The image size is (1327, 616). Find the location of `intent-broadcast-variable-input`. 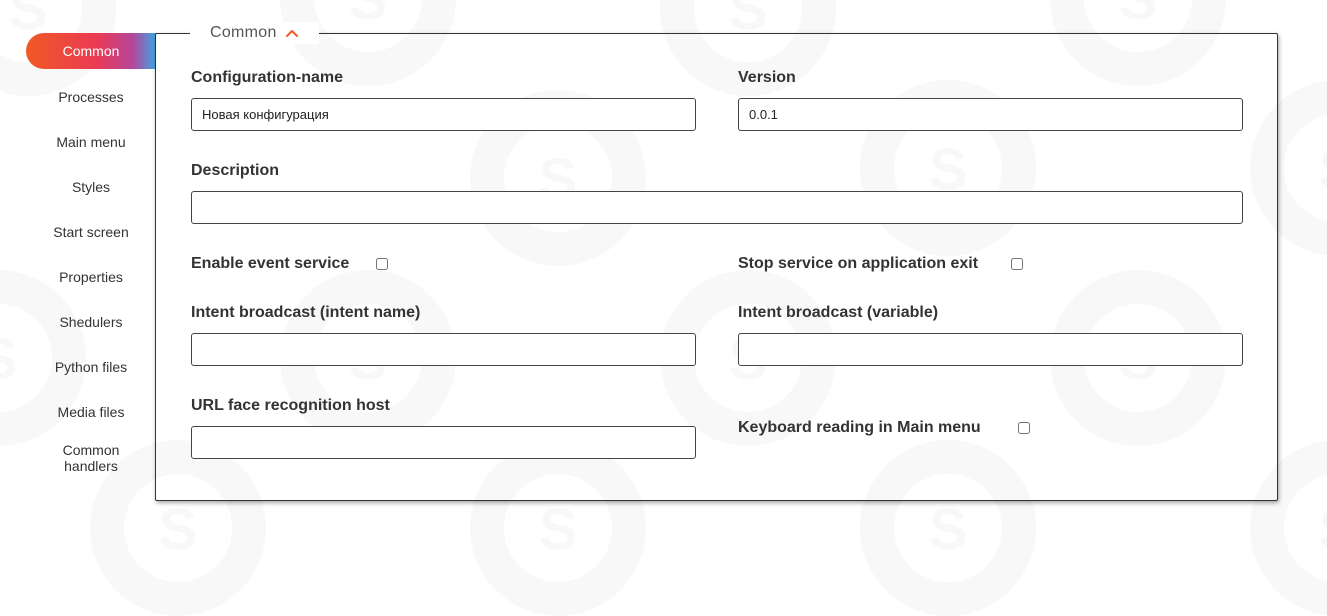

intent-broadcast-variable-input is located at coordinates (990, 349).